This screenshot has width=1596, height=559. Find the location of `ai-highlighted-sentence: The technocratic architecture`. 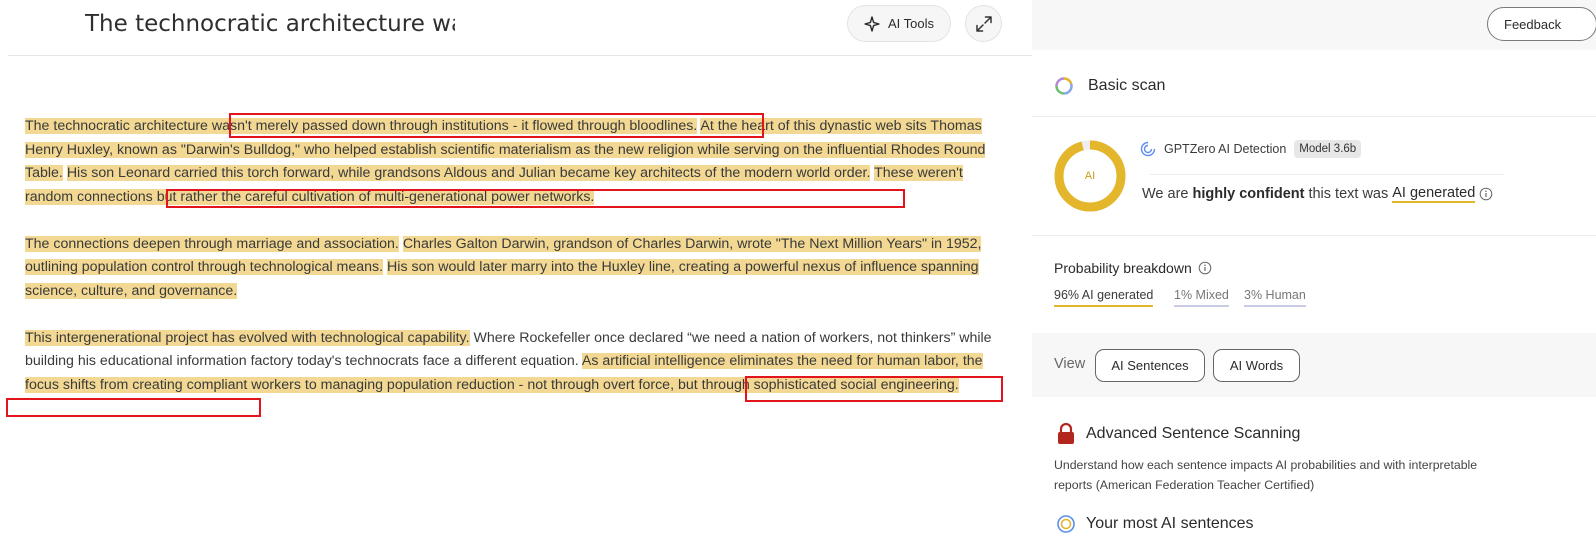

ai-highlighted-sentence: The technocratic architecture is located at coordinates (118, 126).